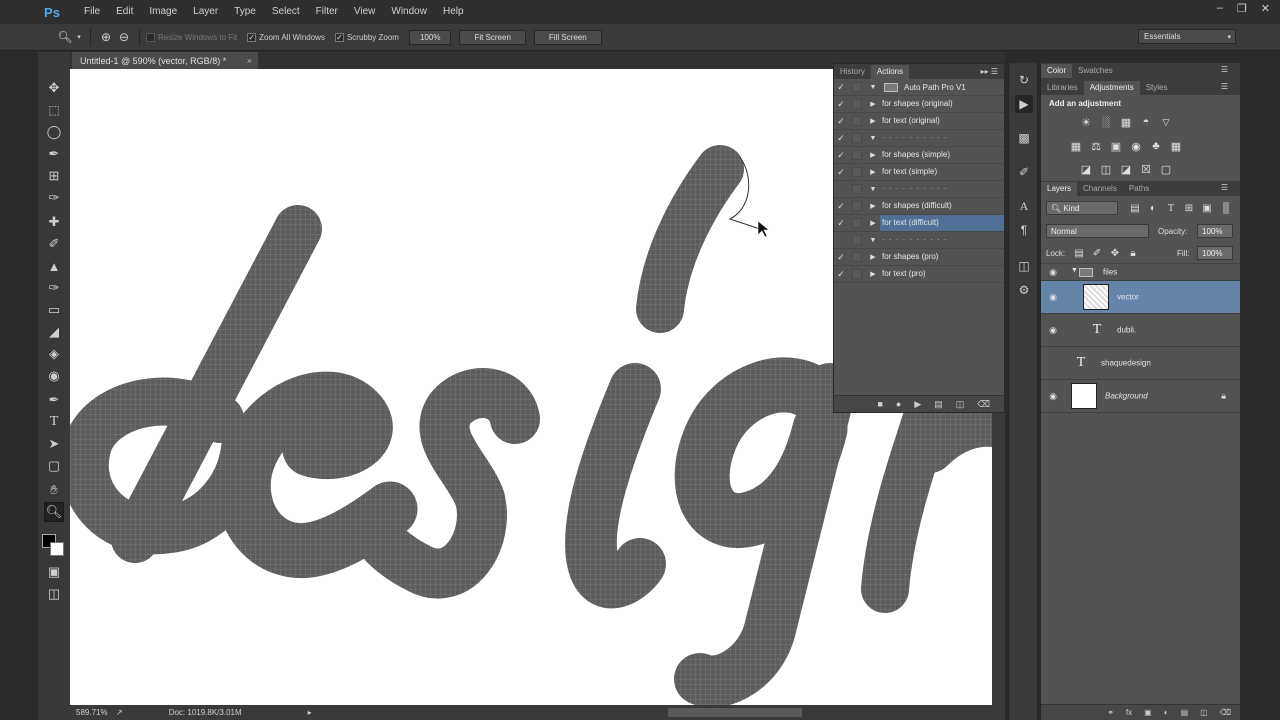  Describe the element at coordinates (245, 12) in the screenshot. I see `menu-type: Type` at that location.